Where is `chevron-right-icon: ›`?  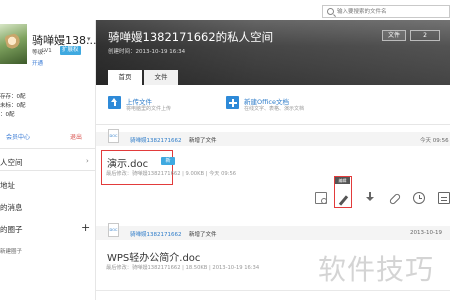
chevron-right-icon: › is located at coordinates (87, 161).